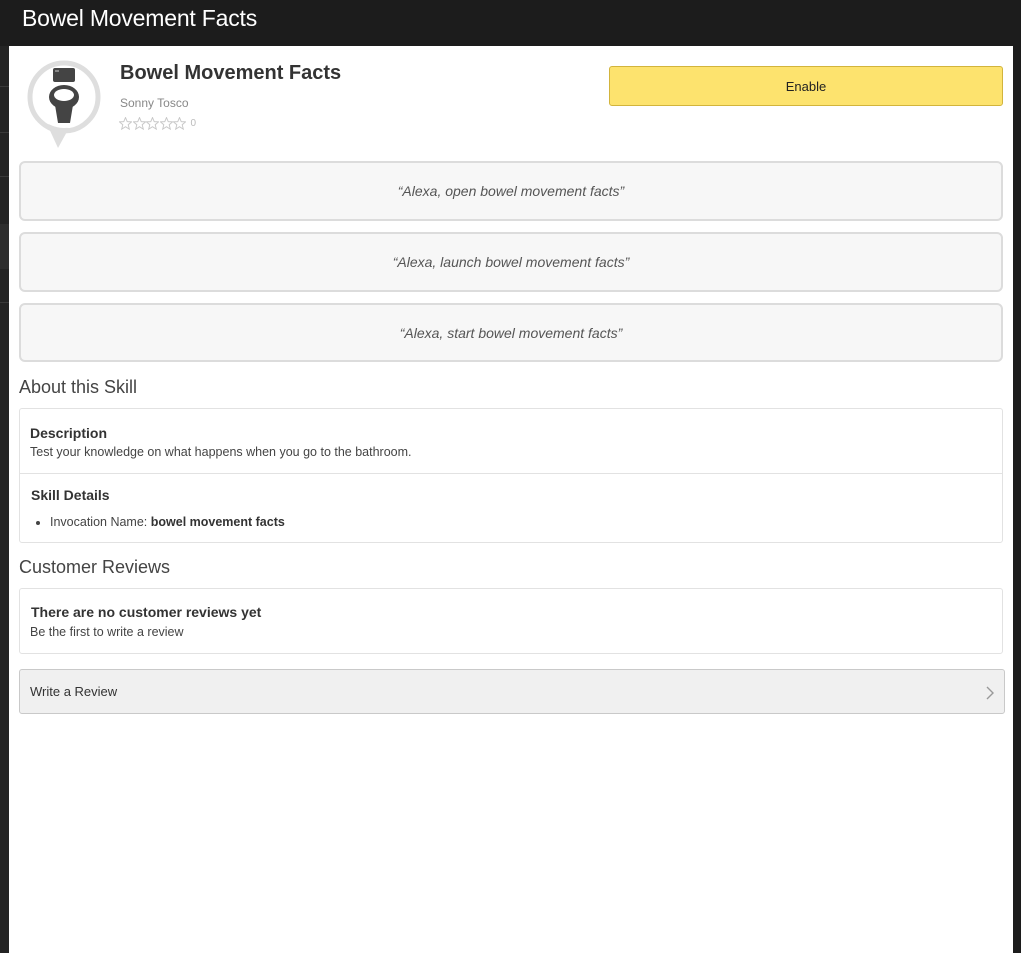 The height and width of the screenshot is (953, 1021). Describe the element at coordinates (217, 522) in the screenshot. I see `invocation-value: bowel movement facts` at that location.